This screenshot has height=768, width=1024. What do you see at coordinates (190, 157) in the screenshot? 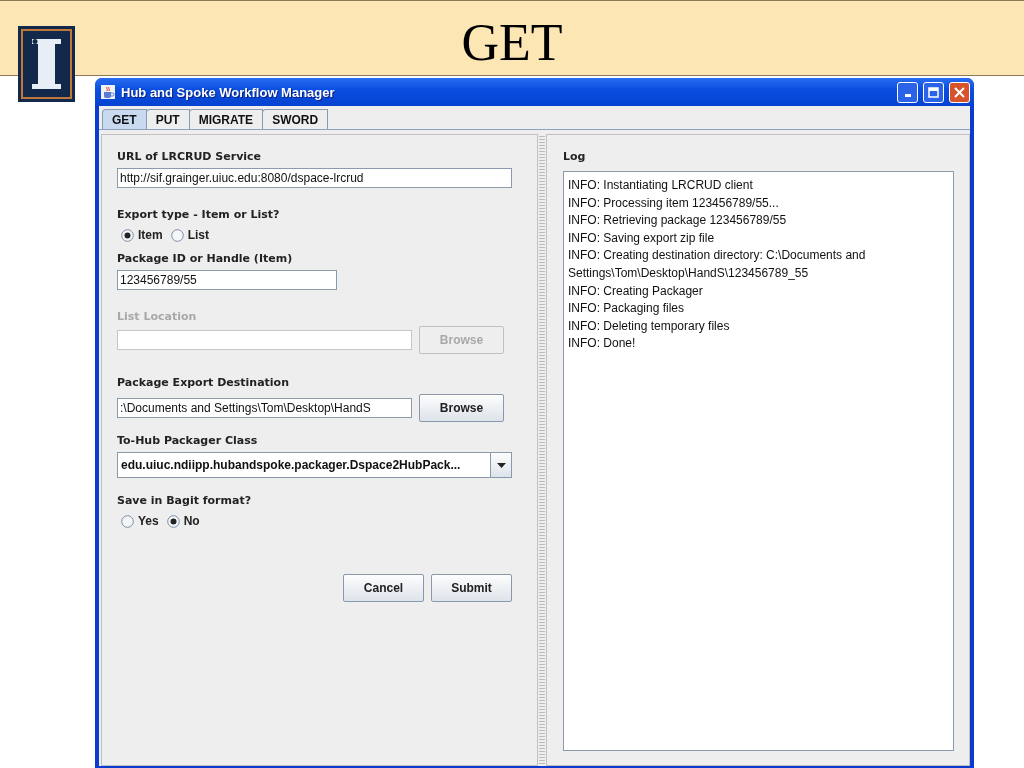
I see `field-label: URL of LRCRUD Service` at bounding box center [190, 157].